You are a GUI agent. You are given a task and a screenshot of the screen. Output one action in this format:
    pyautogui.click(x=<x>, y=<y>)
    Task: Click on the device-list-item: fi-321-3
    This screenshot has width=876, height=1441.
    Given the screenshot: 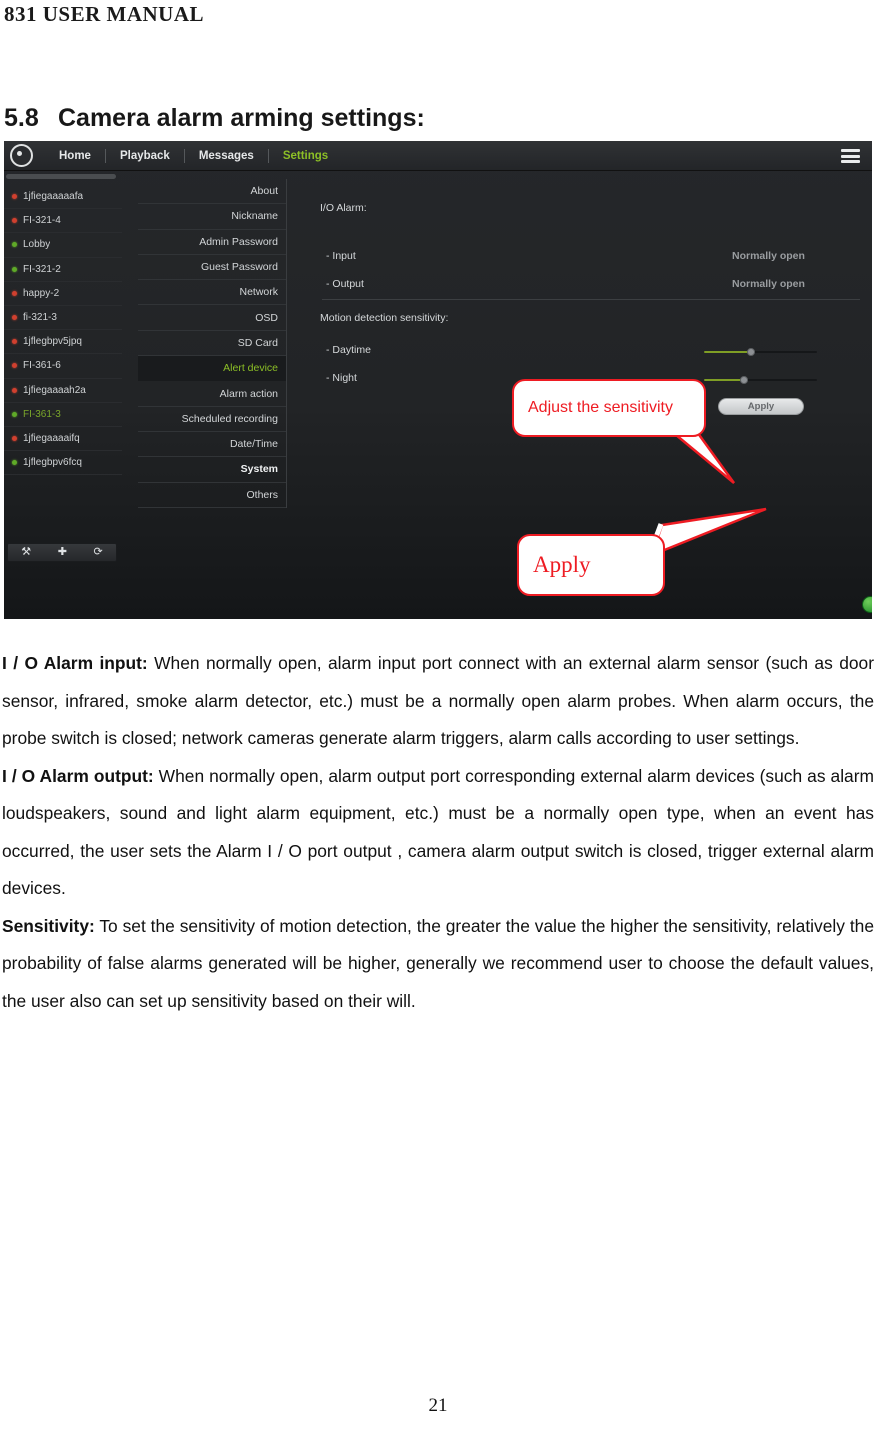 What is the action you would take?
    pyautogui.click(x=63, y=318)
    